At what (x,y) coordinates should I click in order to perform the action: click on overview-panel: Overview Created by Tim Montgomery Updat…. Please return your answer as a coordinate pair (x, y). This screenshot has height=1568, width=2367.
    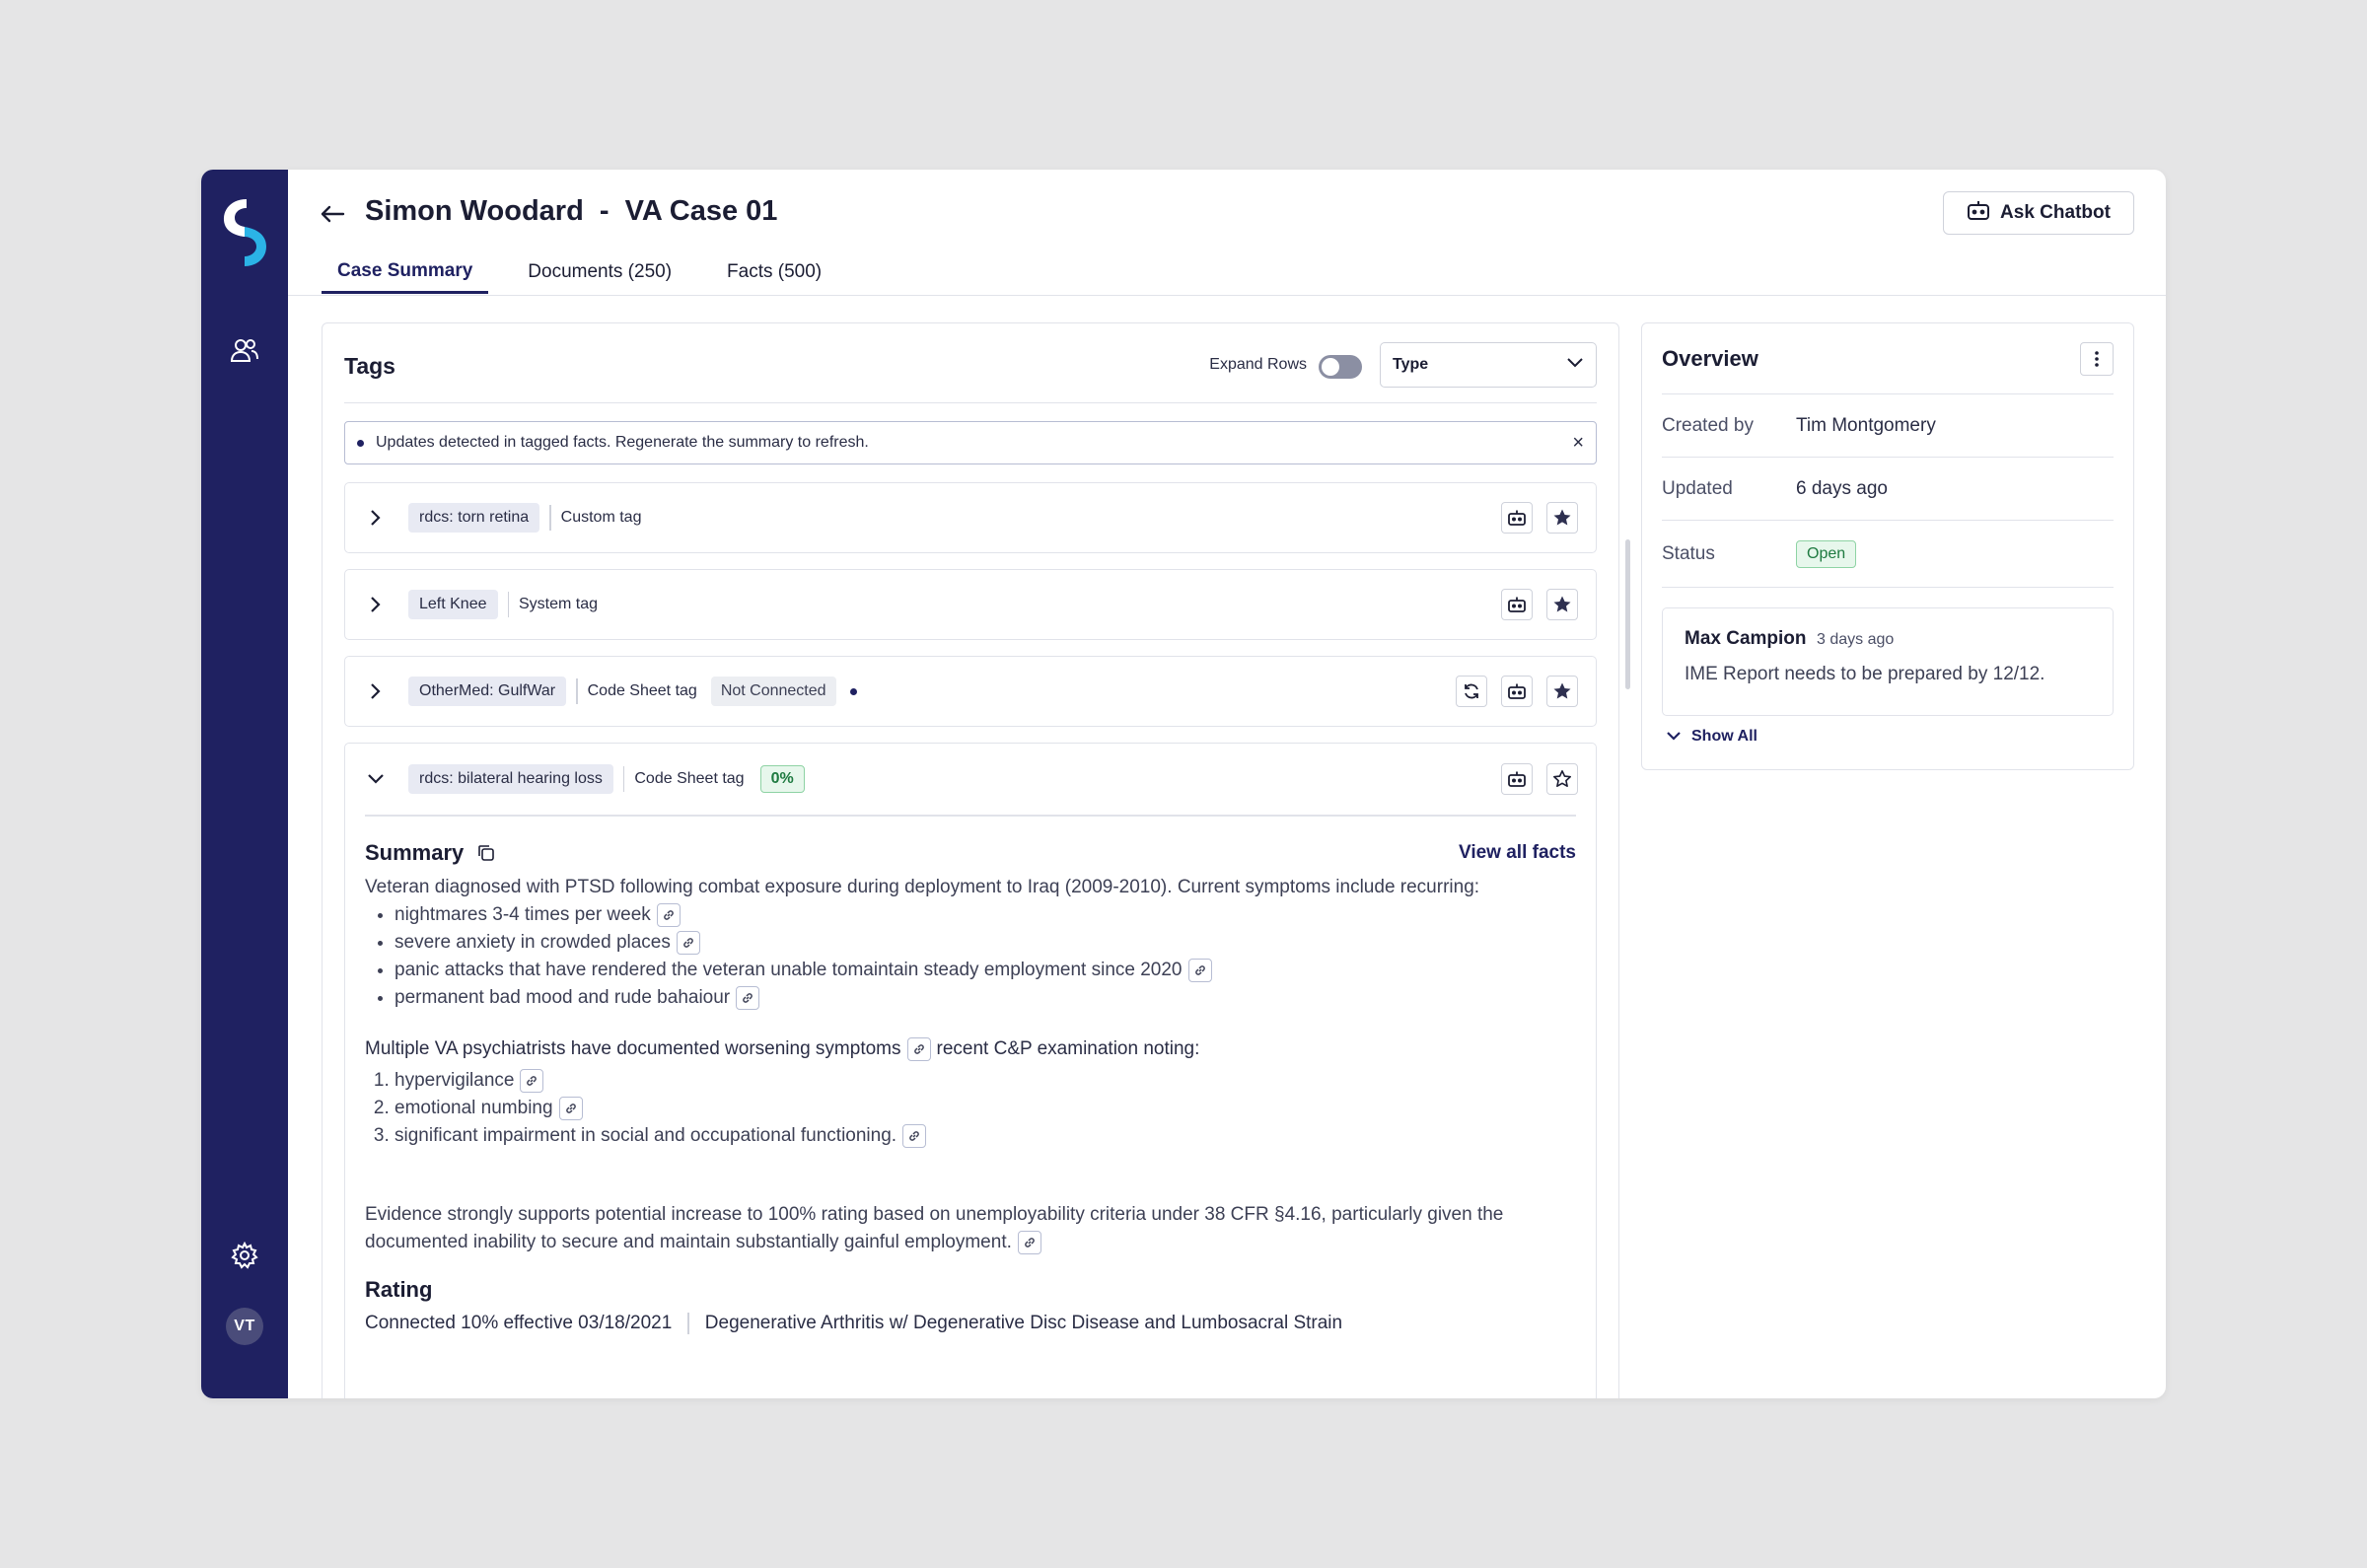
    Looking at the image, I should click on (1887, 546).